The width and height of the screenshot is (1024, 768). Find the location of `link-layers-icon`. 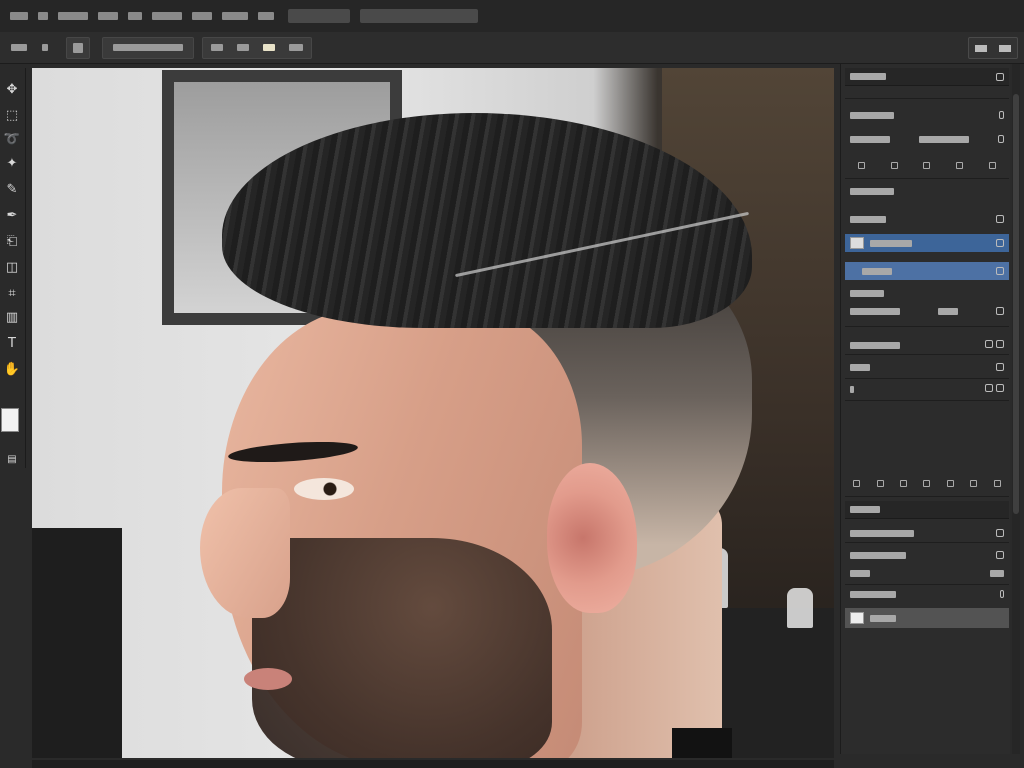

link-layers-icon is located at coordinates (857, 483).